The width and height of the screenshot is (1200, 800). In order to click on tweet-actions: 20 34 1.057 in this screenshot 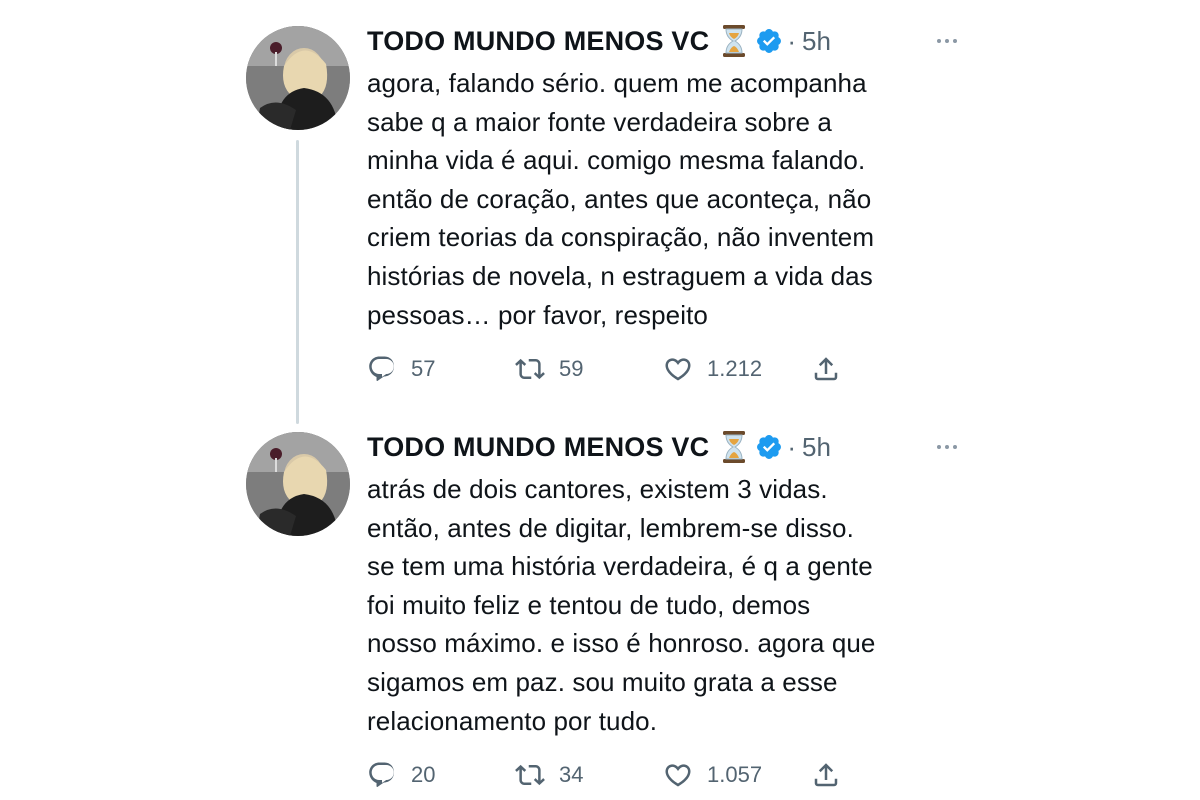, I will do `click(667, 775)`.